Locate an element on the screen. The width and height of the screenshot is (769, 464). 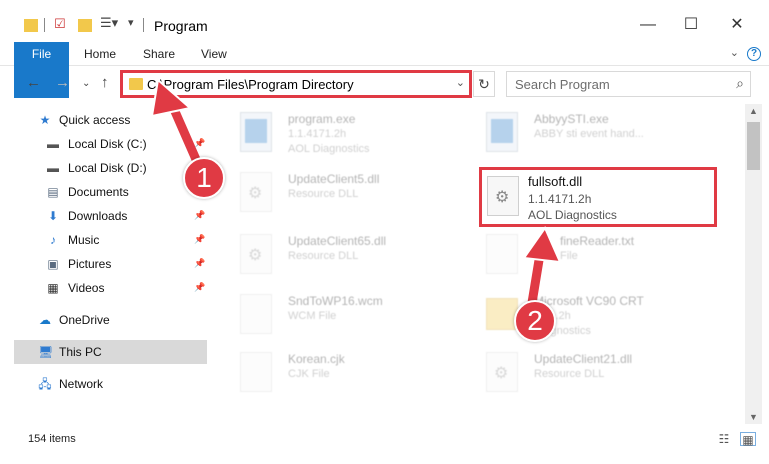
up-arrow-icon: ↑ is located at coordinates (105, 82).